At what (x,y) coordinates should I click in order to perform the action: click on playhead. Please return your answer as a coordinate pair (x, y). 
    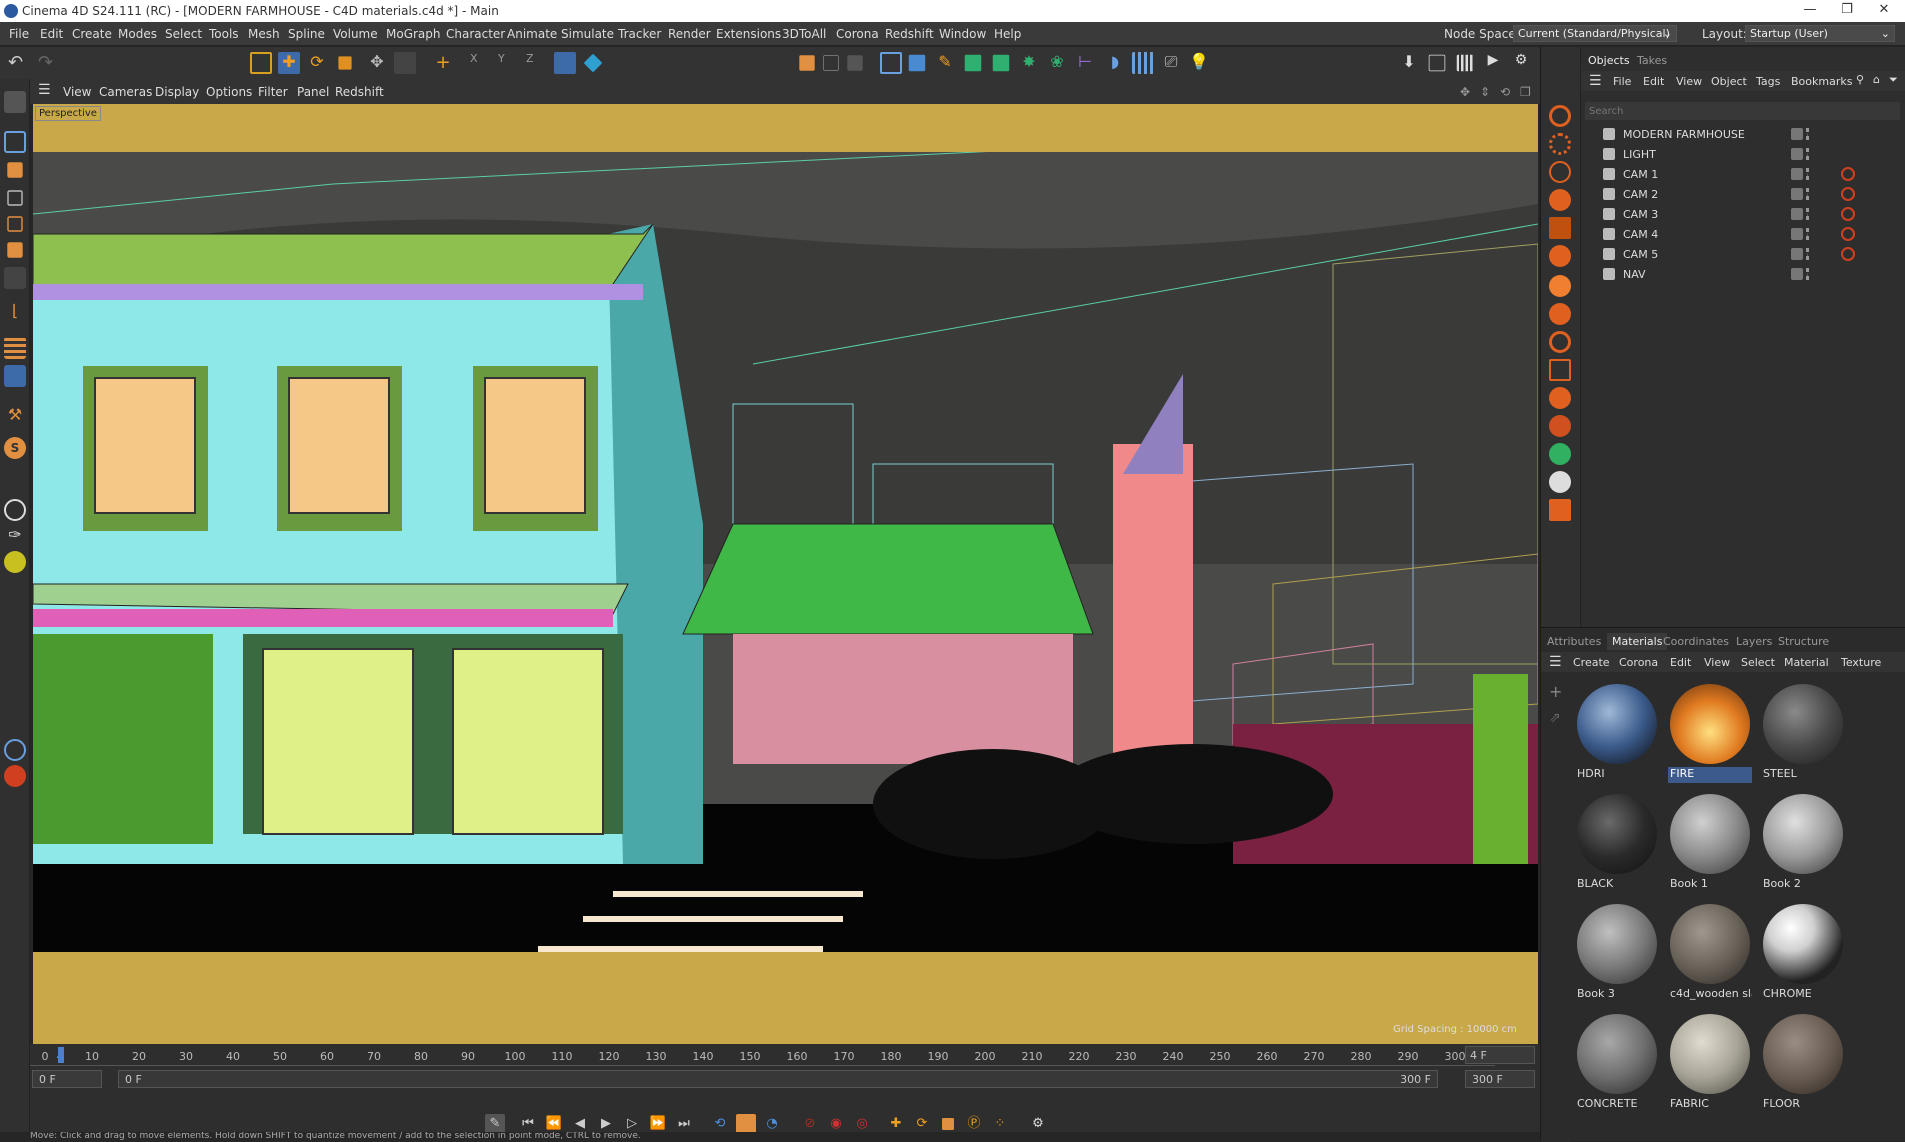
    Looking at the image, I should click on (61, 1055).